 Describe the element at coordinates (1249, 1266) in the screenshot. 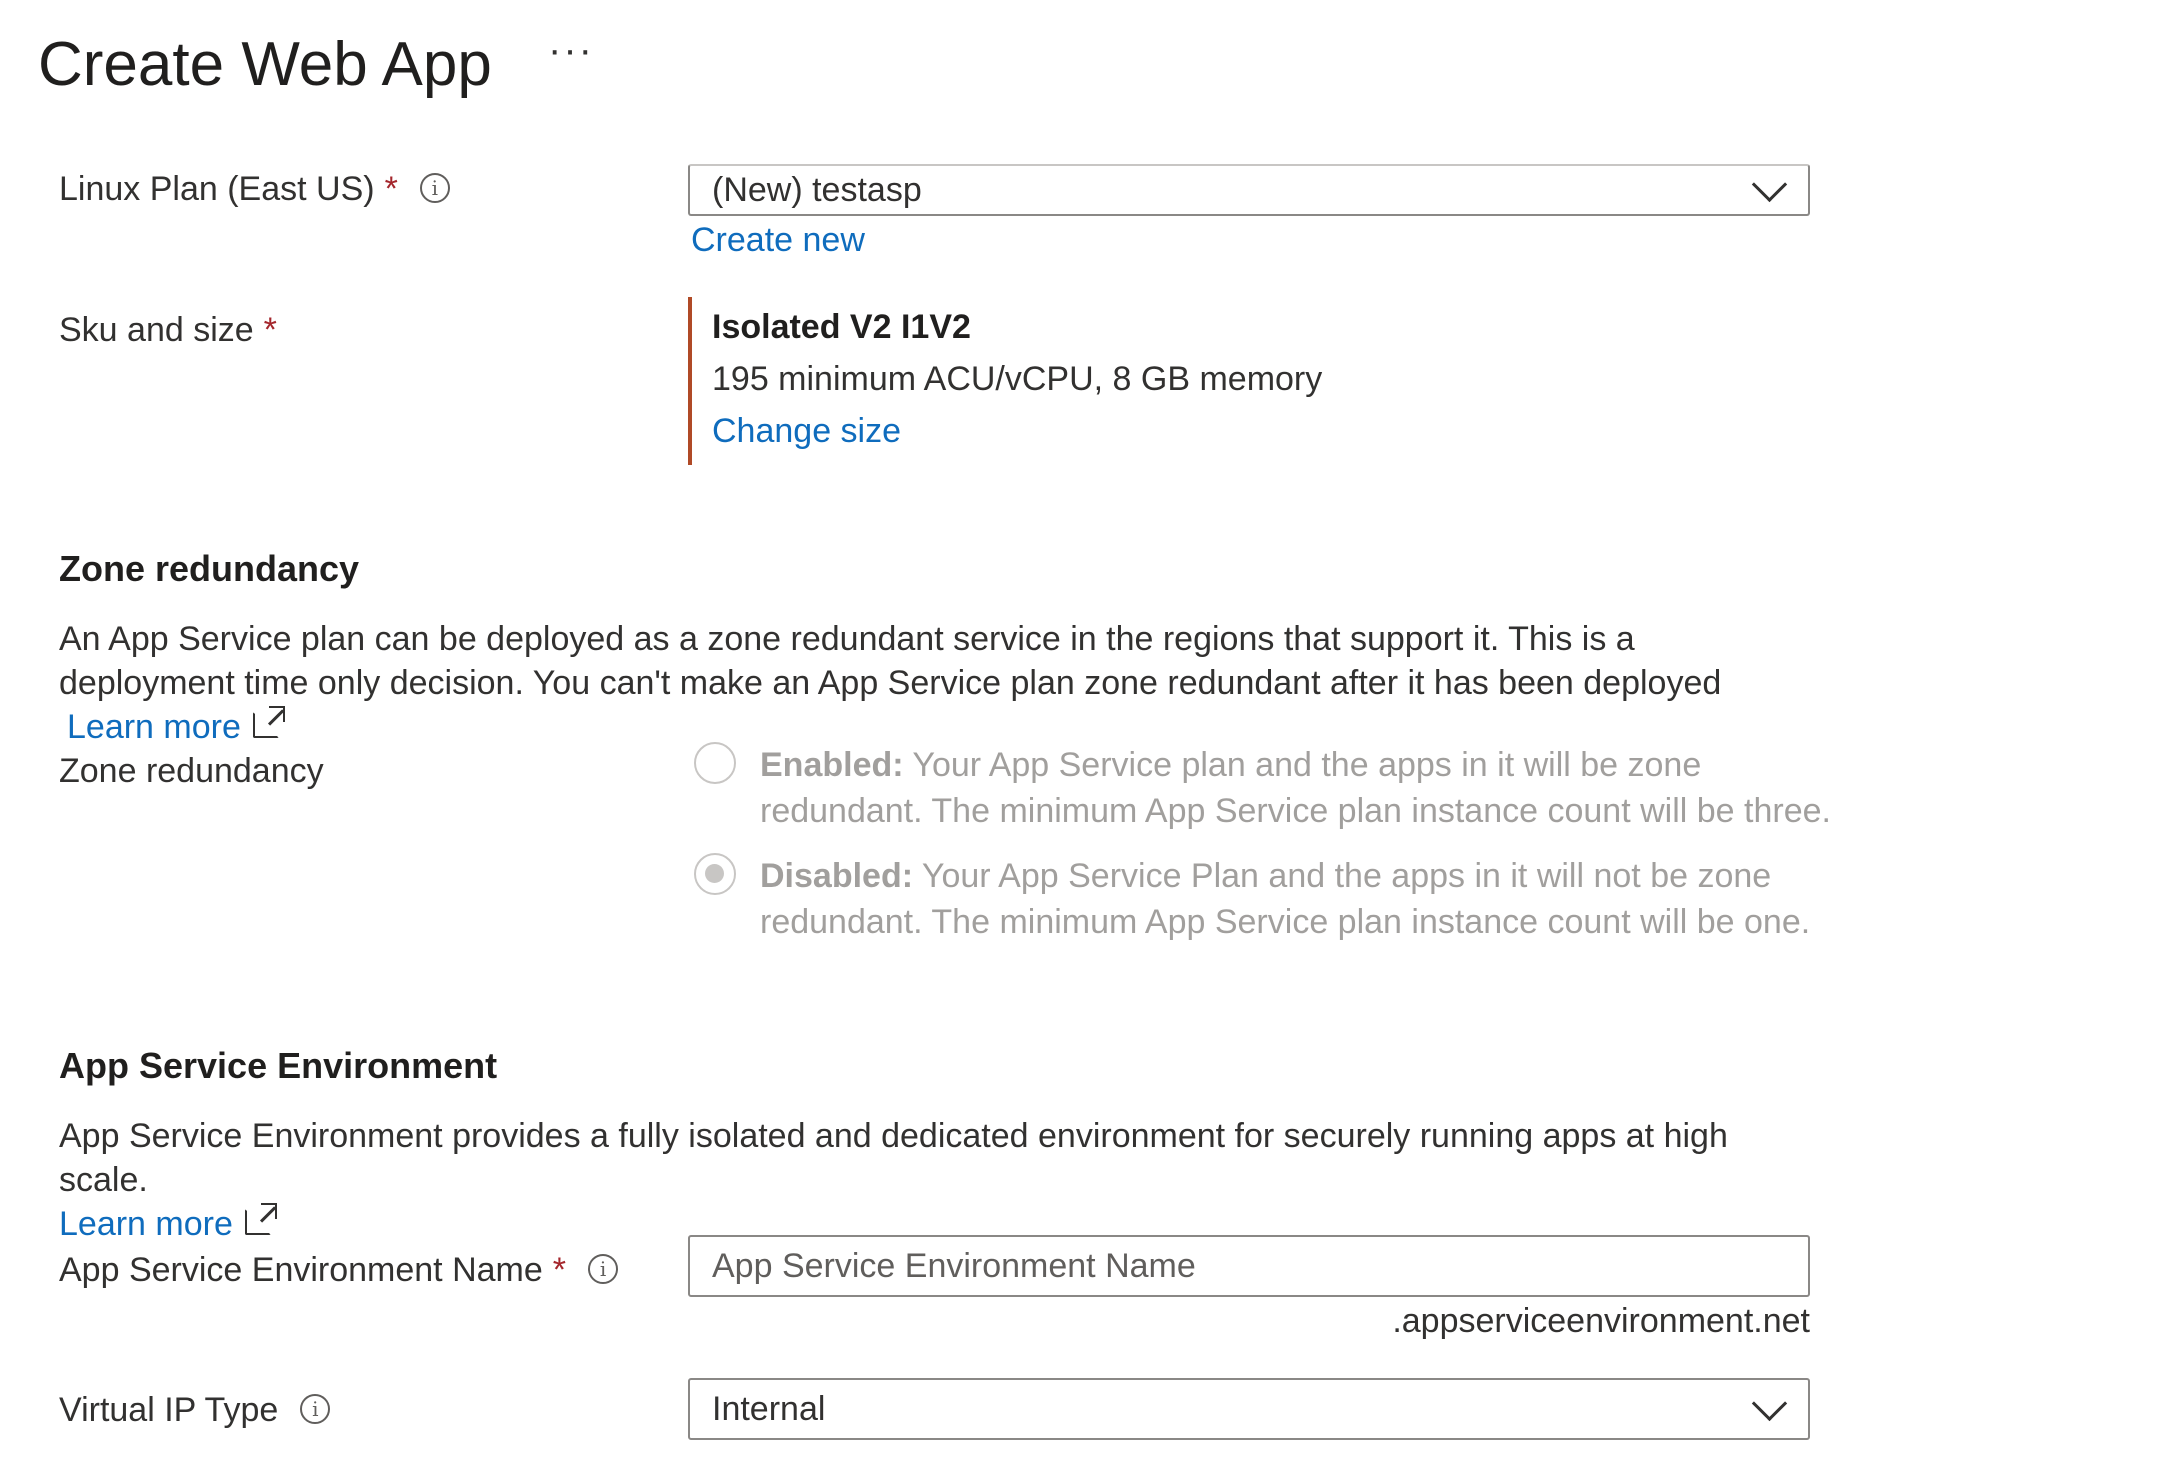

I see `ase-name-input: App Service Environment Name` at that location.